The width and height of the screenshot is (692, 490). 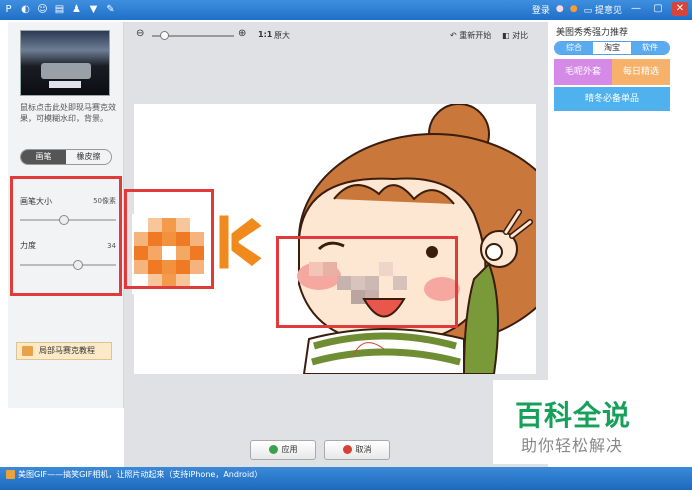 What do you see at coordinates (320, 450) in the screenshot?
I see `action-buttons: 应用 取消` at bounding box center [320, 450].